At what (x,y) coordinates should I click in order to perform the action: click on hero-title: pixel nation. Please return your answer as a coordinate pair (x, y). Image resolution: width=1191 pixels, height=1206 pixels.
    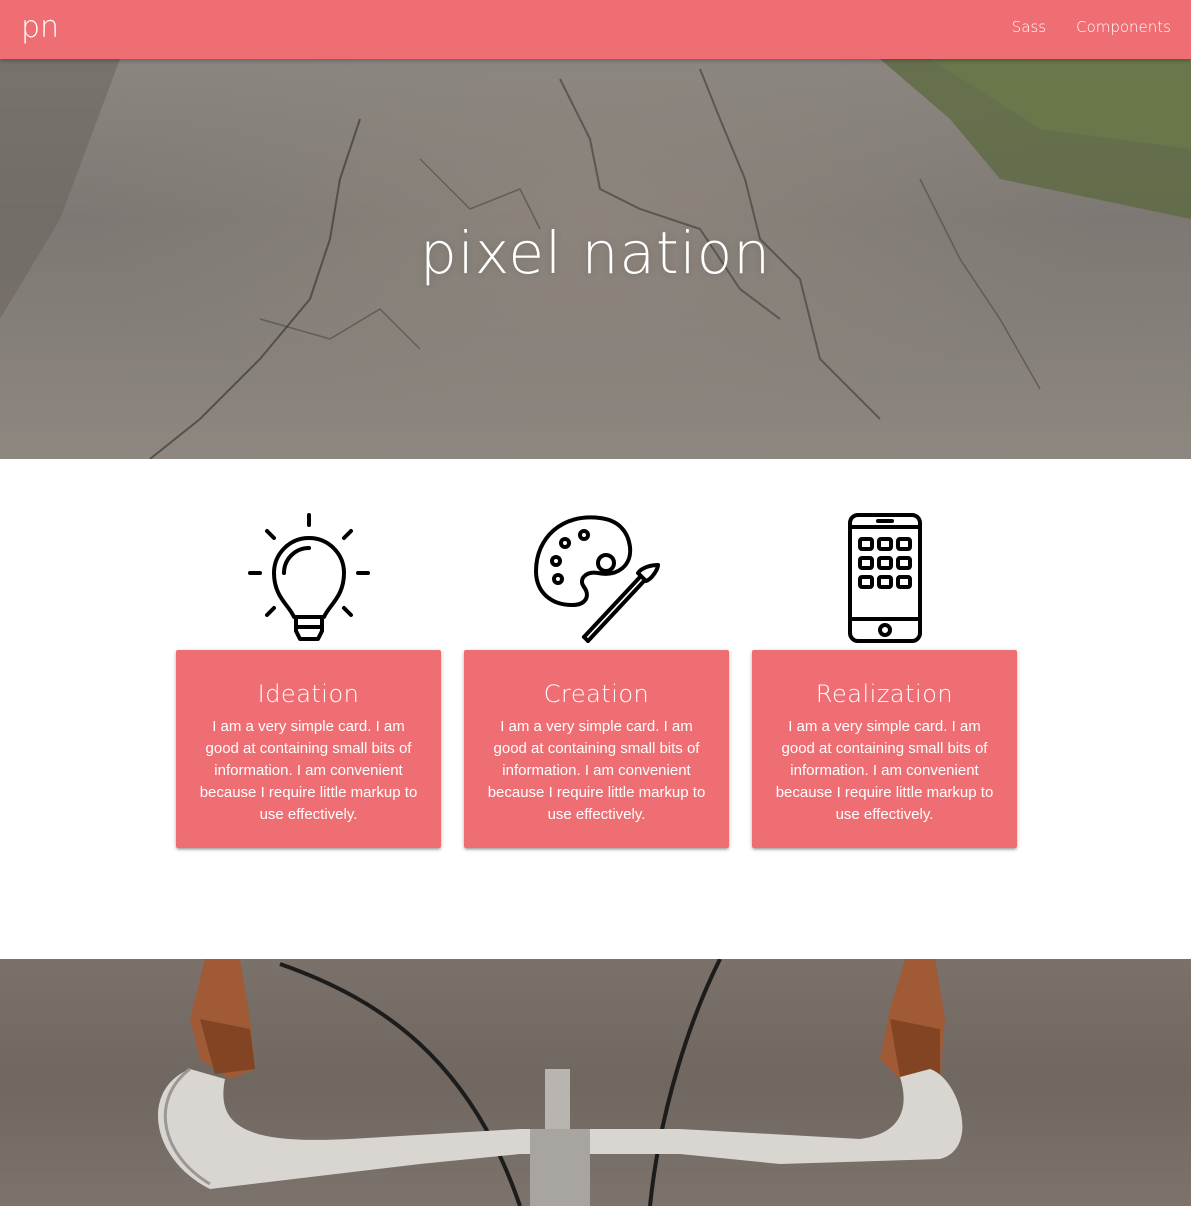
    Looking at the image, I should click on (595, 253).